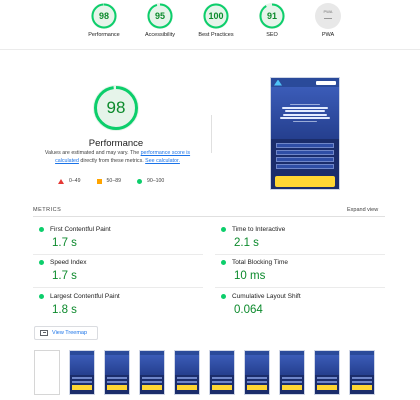  Describe the element at coordinates (70, 333) in the screenshot. I see `treemap-label: View Treemap` at that location.